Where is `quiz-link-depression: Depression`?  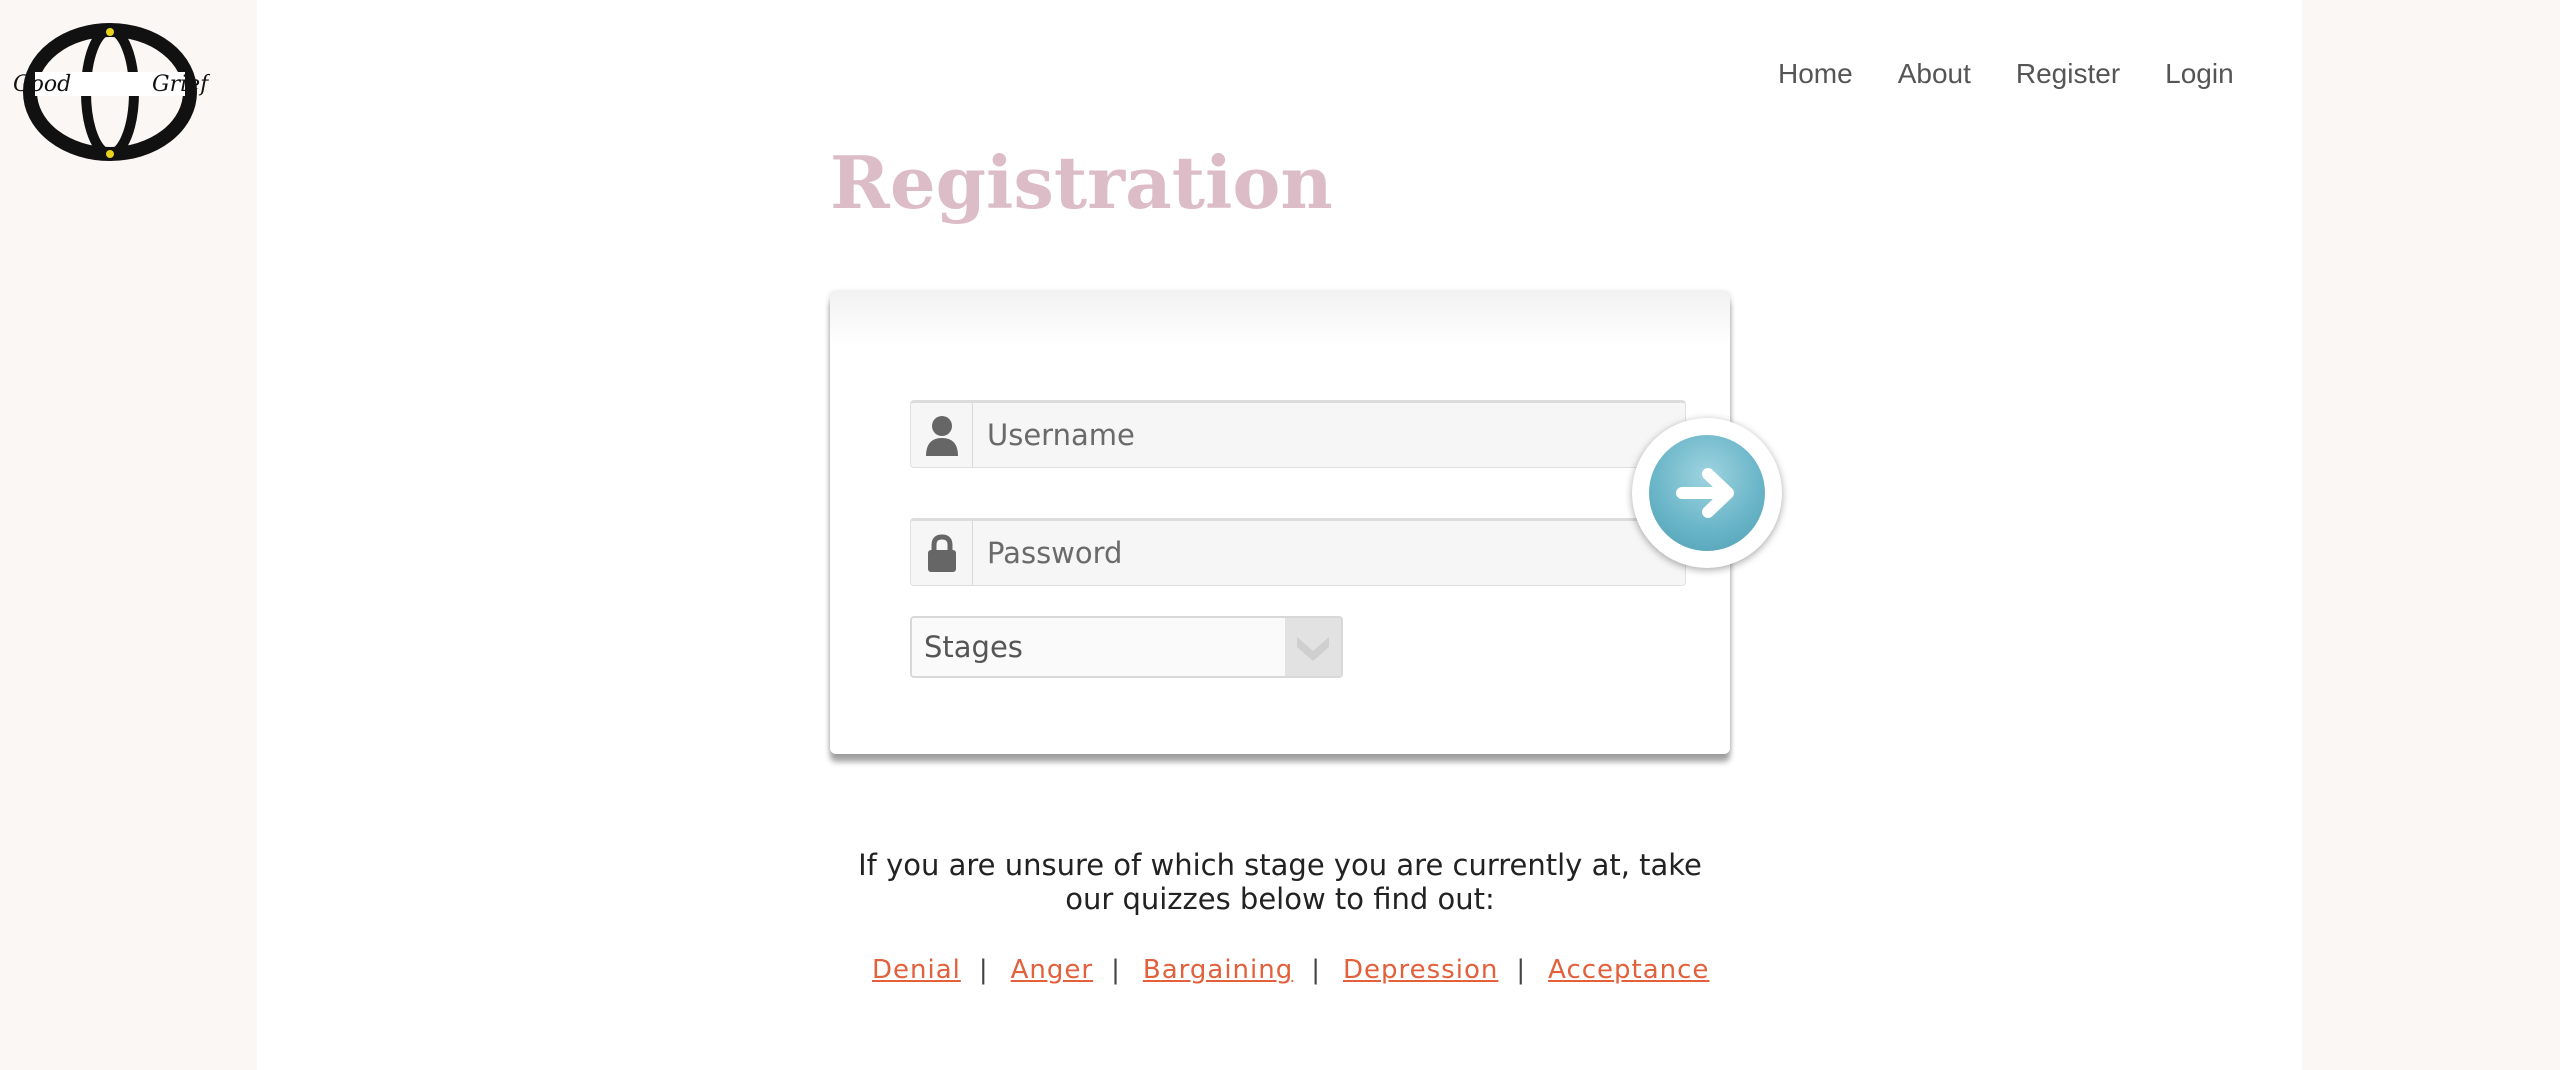
quiz-link-depression: Depression is located at coordinates (1420, 970).